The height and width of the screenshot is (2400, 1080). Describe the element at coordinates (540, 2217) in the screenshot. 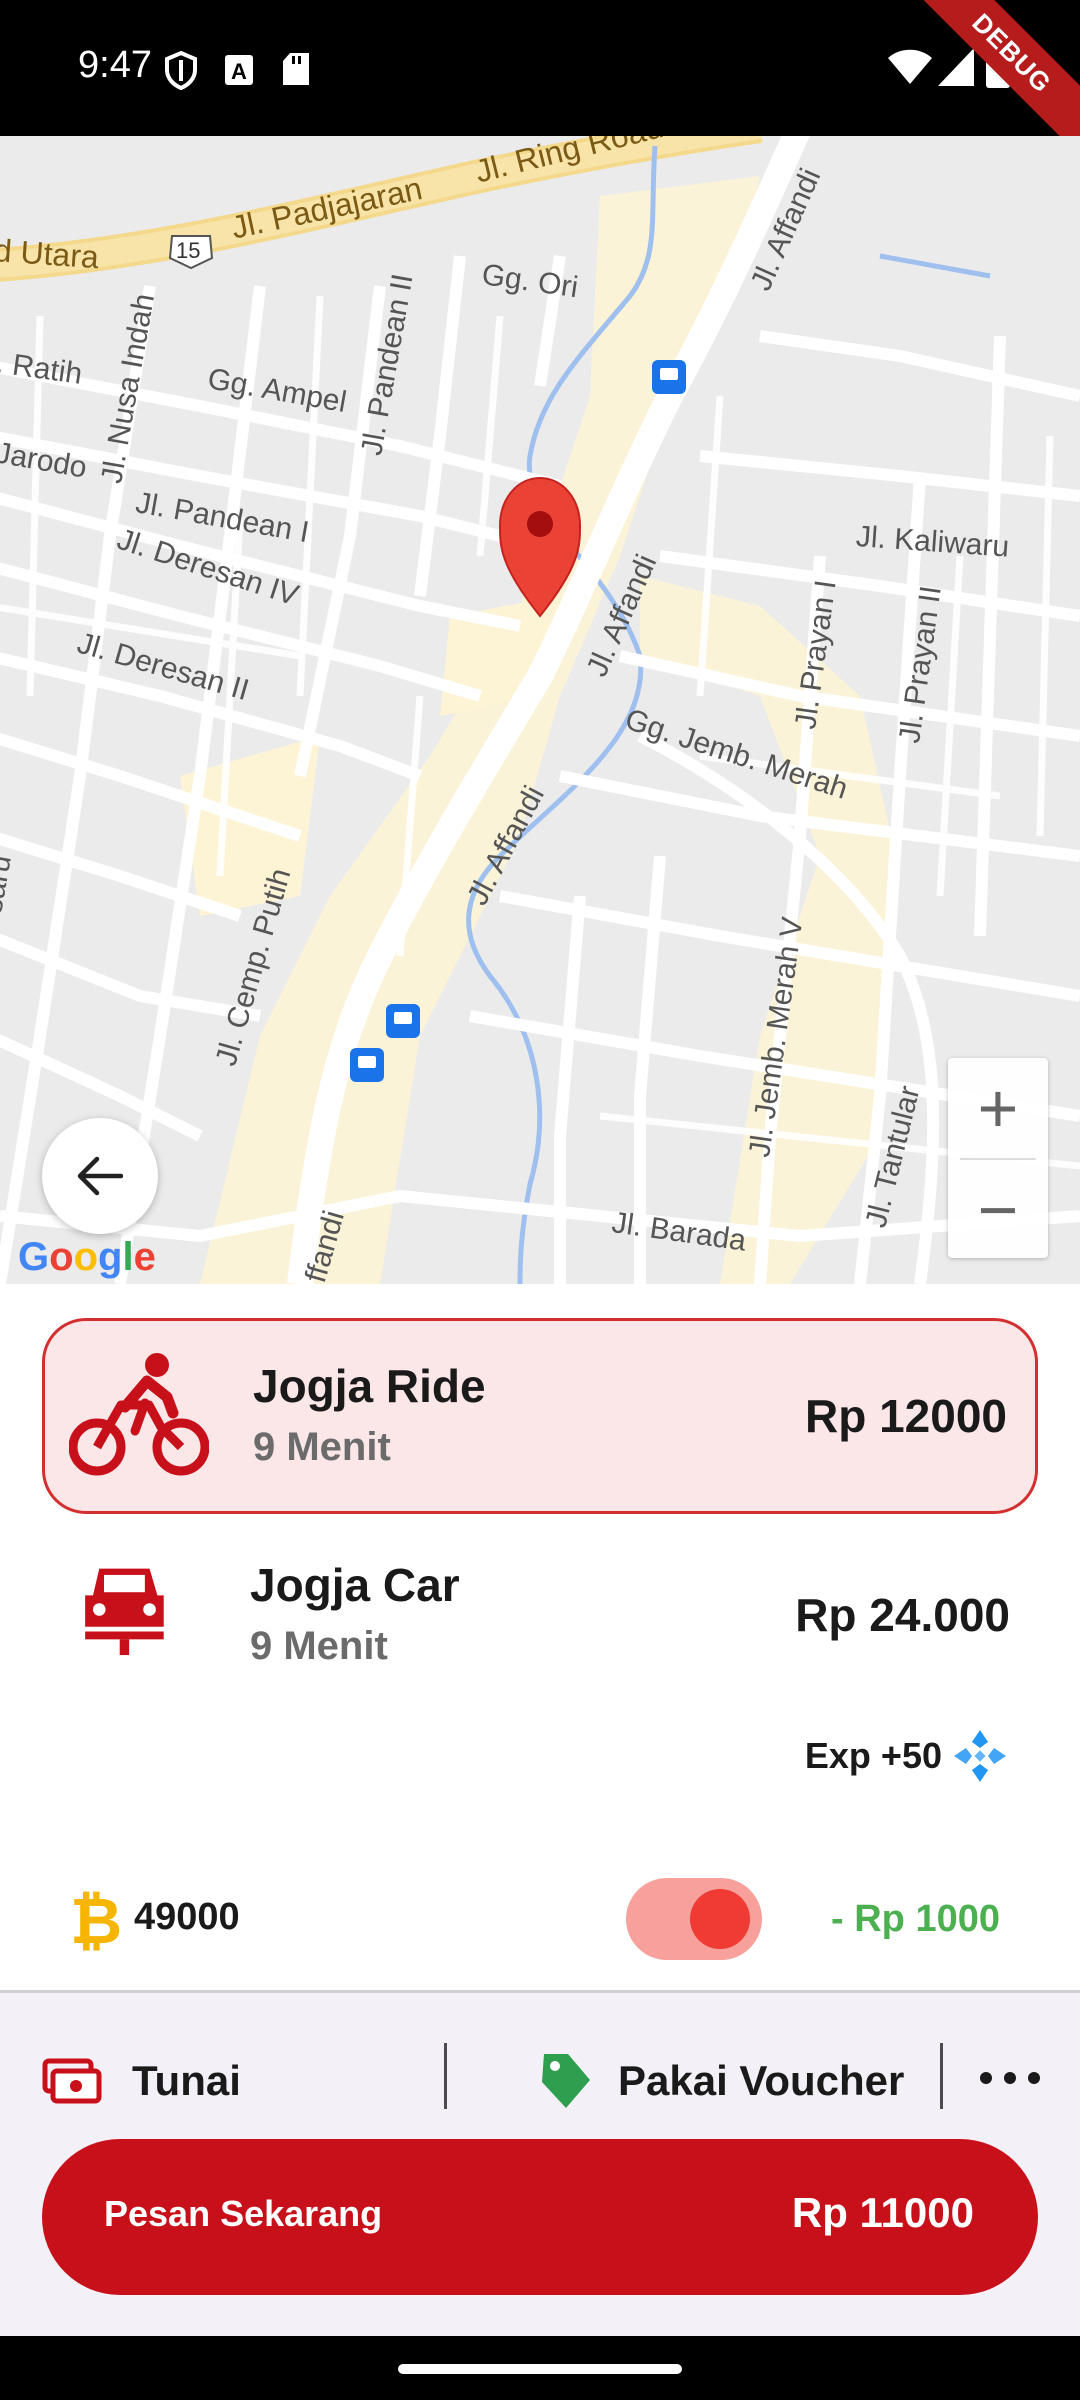

I see `order-now-button: Pesan Sekarang Rp 11000` at that location.